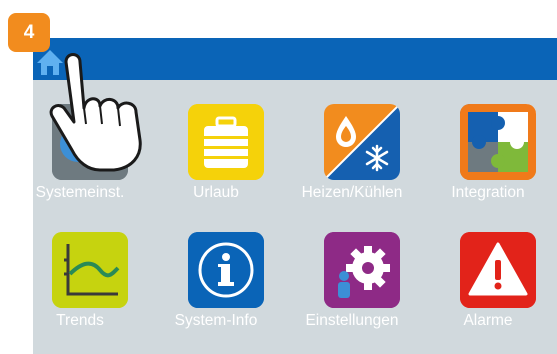 Image resolution: width=557 pixels, height=354 pixels. What do you see at coordinates (498, 142) in the screenshot?
I see `puzzle-icon` at bounding box center [498, 142].